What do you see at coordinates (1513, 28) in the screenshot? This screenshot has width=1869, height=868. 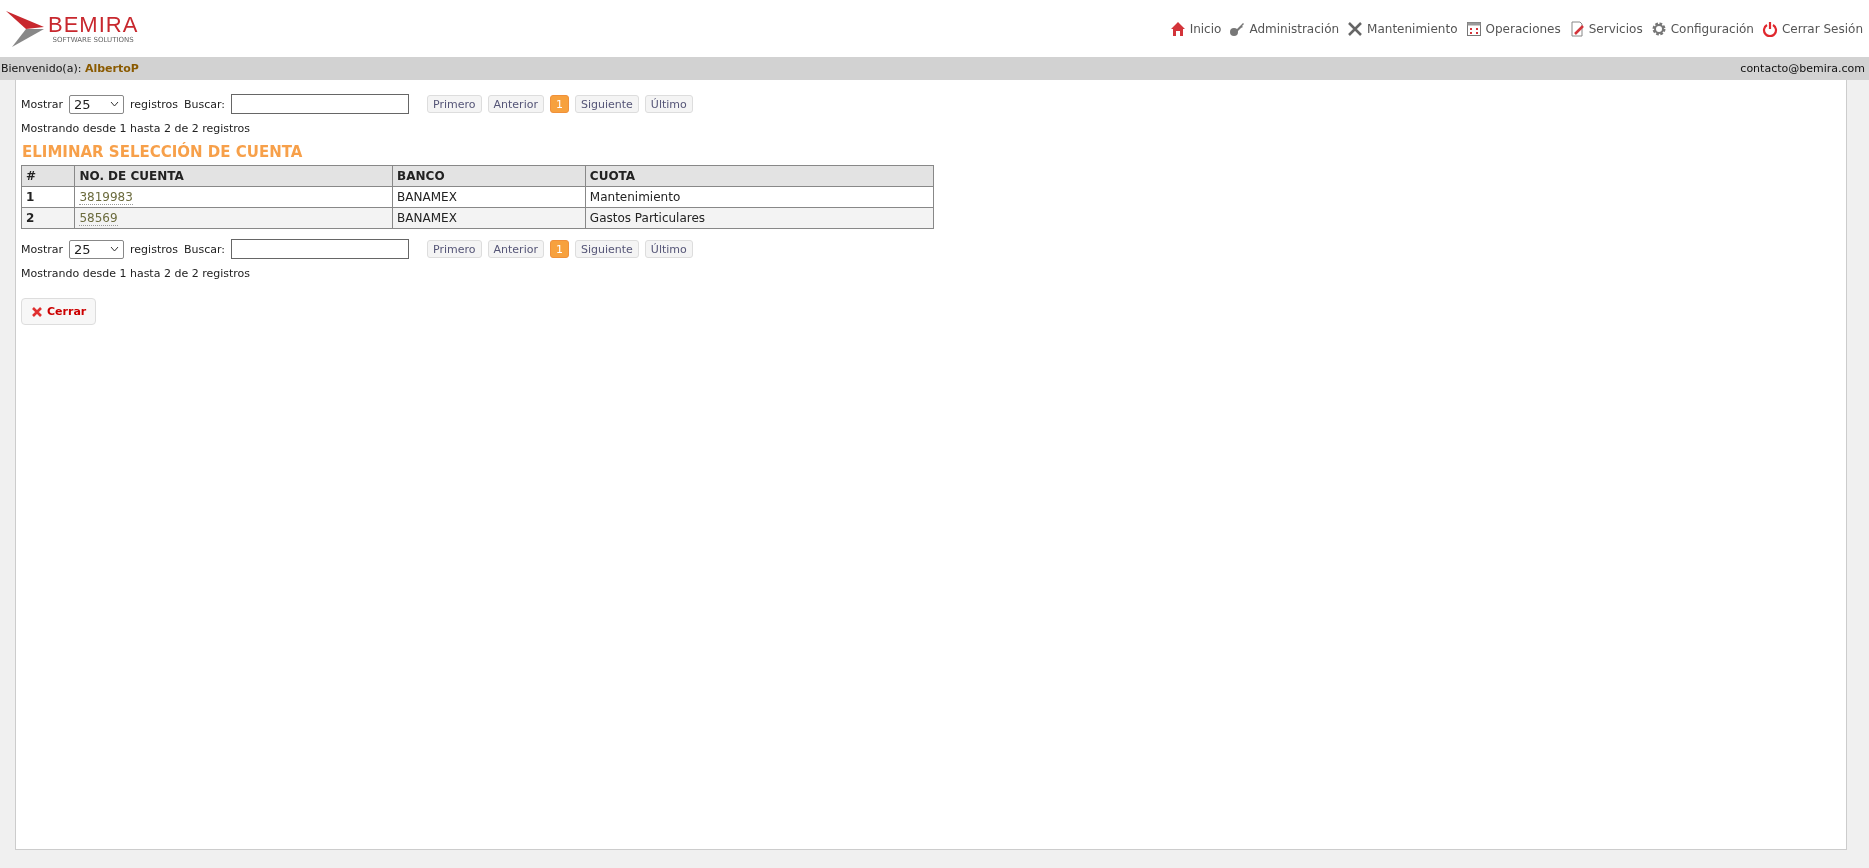 I see `nav-link: Operaciones` at bounding box center [1513, 28].